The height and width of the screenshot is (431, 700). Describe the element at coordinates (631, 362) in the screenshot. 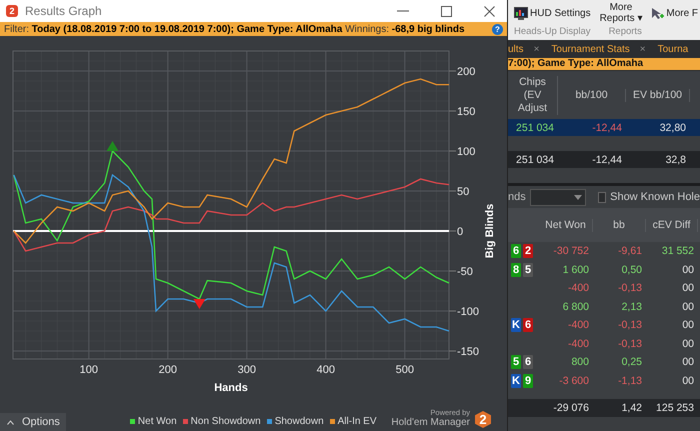

I see `table-cell-text: 0,25` at that location.